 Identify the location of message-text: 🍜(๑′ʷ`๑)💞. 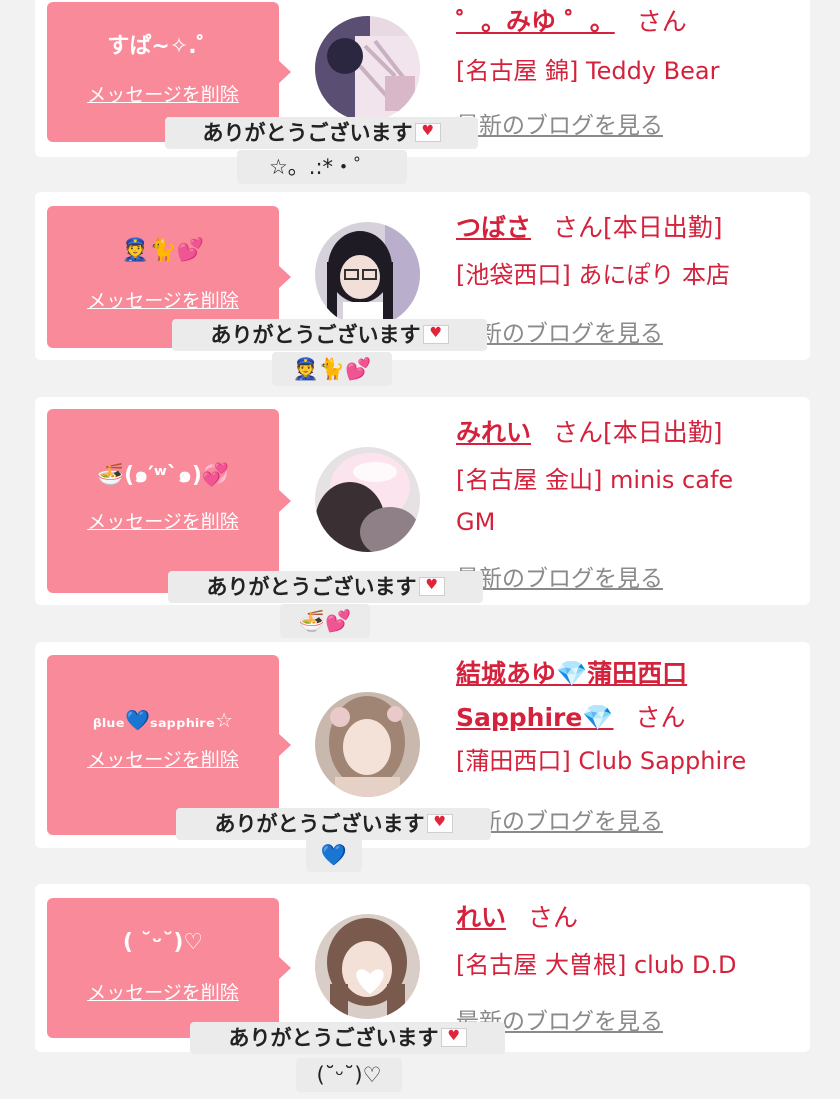
(163, 475).